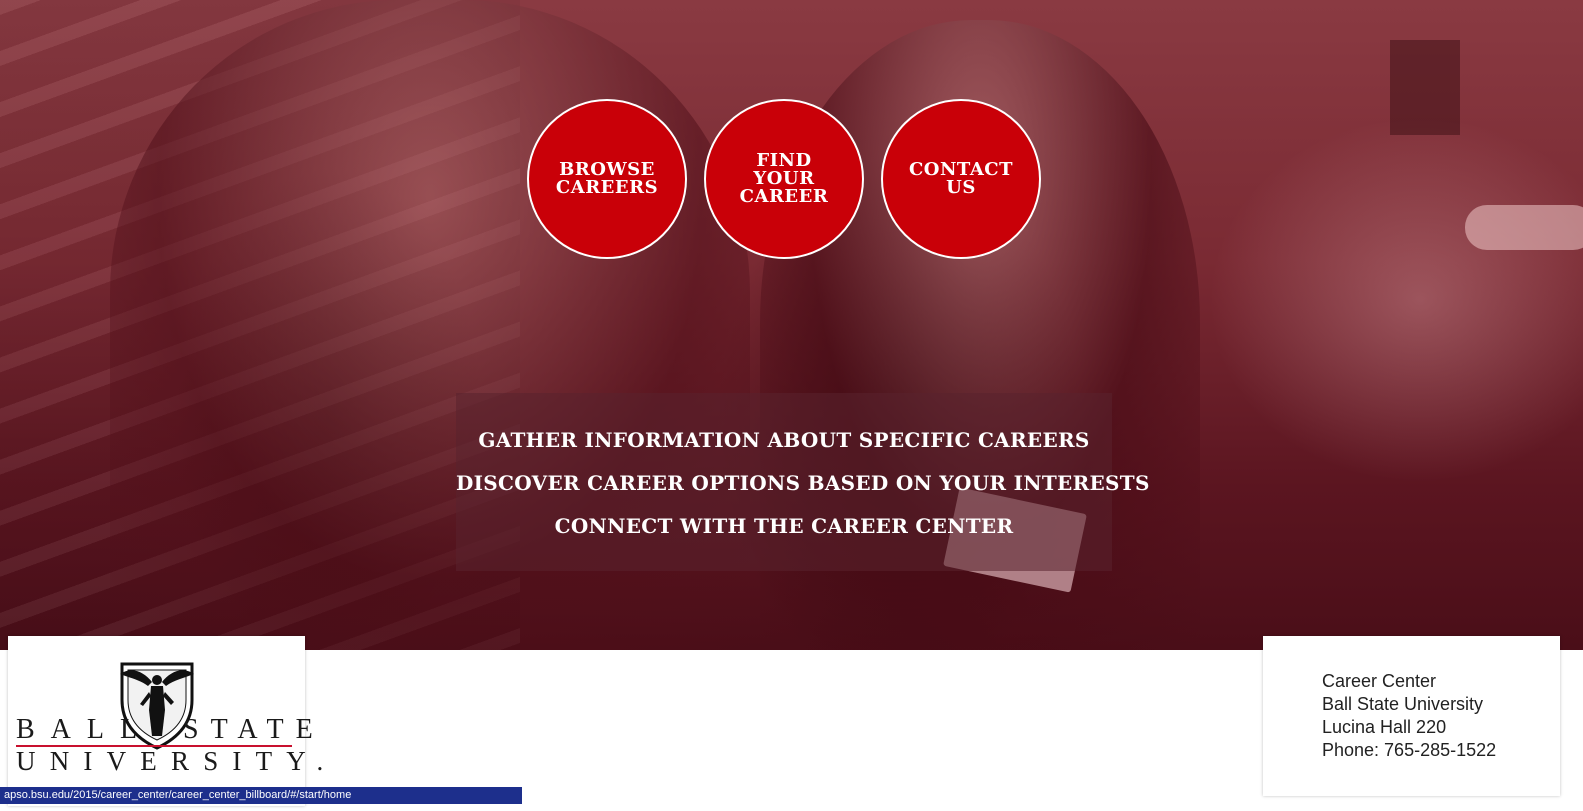  I want to click on info-line-connect: CONNECT WITH THE CAREER CENTER, so click(784, 526).